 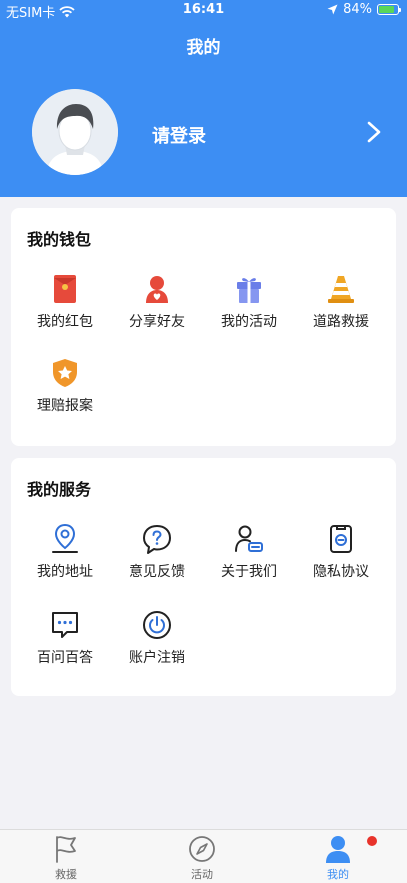 I want to click on privacy-icon, so click(x=341, y=539).